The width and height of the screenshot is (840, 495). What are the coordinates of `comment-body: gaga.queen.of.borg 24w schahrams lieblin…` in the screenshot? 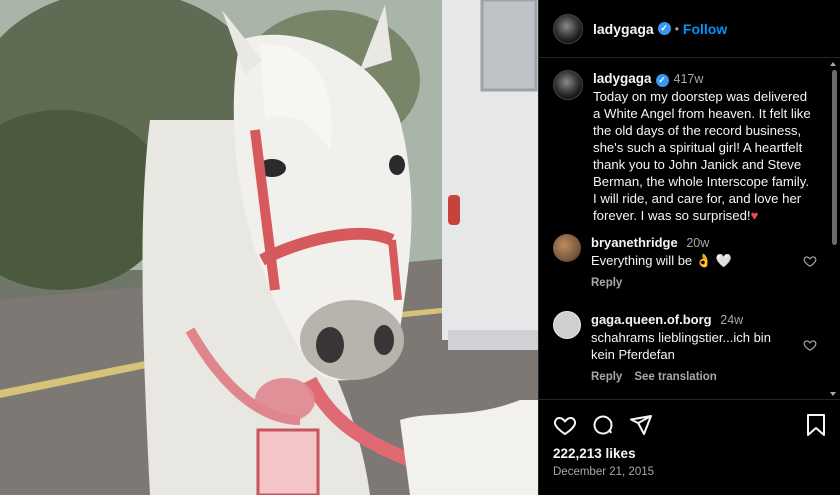 It's located at (691, 348).